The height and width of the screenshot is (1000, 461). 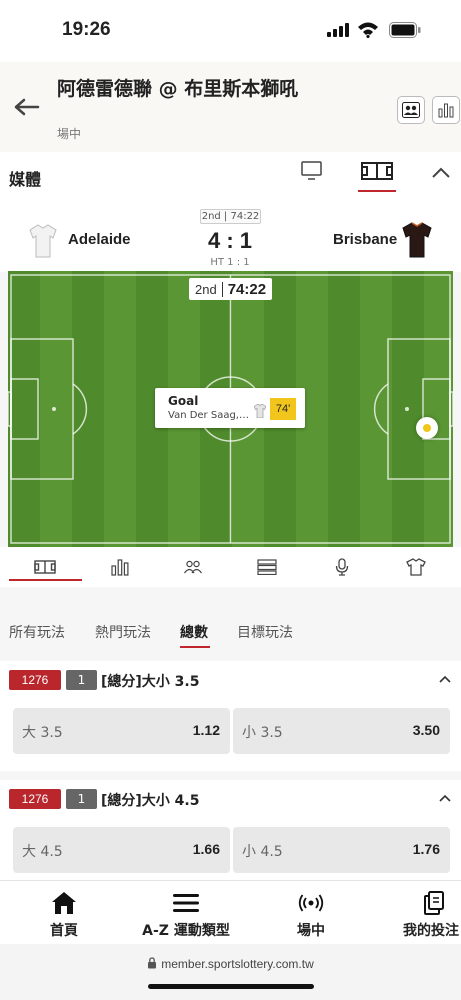 What do you see at coordinates (311, 914) in the screenshot?
I see `nav-live: 場中` at bounding box center [311, 914].